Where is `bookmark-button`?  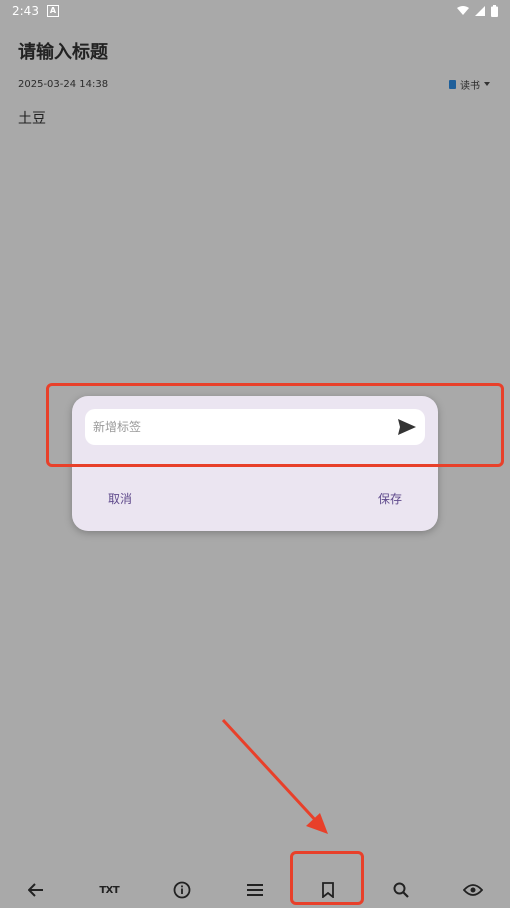
bookmark-button is located at coordinates (328, 890).